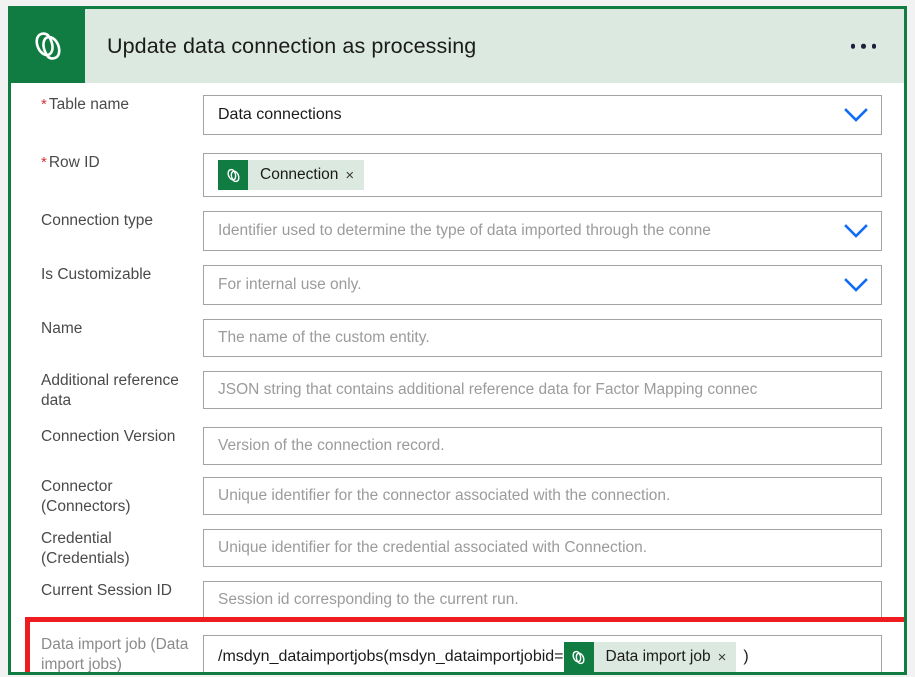 The width and height of the screenshot is (915, 677). Describe the element at coordinates (542, 115) in the screenshot. I see `field-input-table-name: Data connections` at that location.